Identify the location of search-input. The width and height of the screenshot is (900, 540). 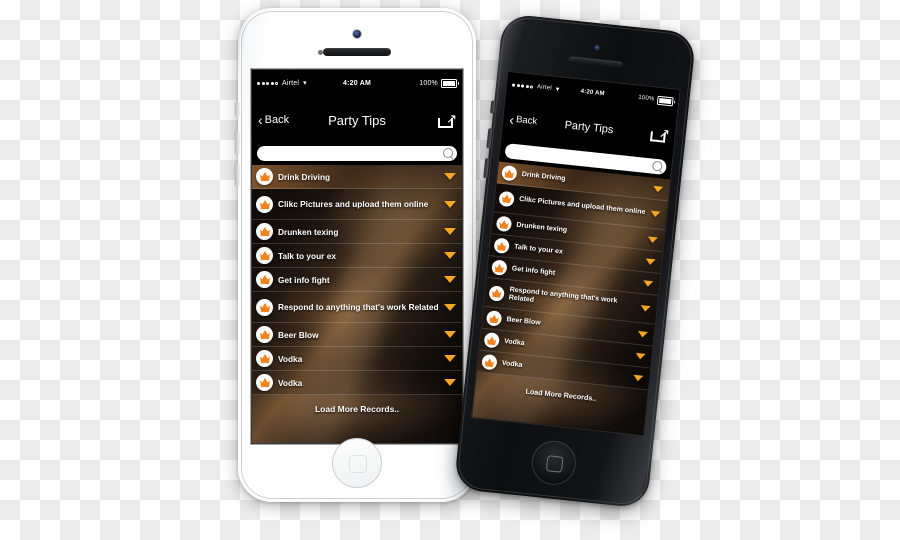
(353, 154).